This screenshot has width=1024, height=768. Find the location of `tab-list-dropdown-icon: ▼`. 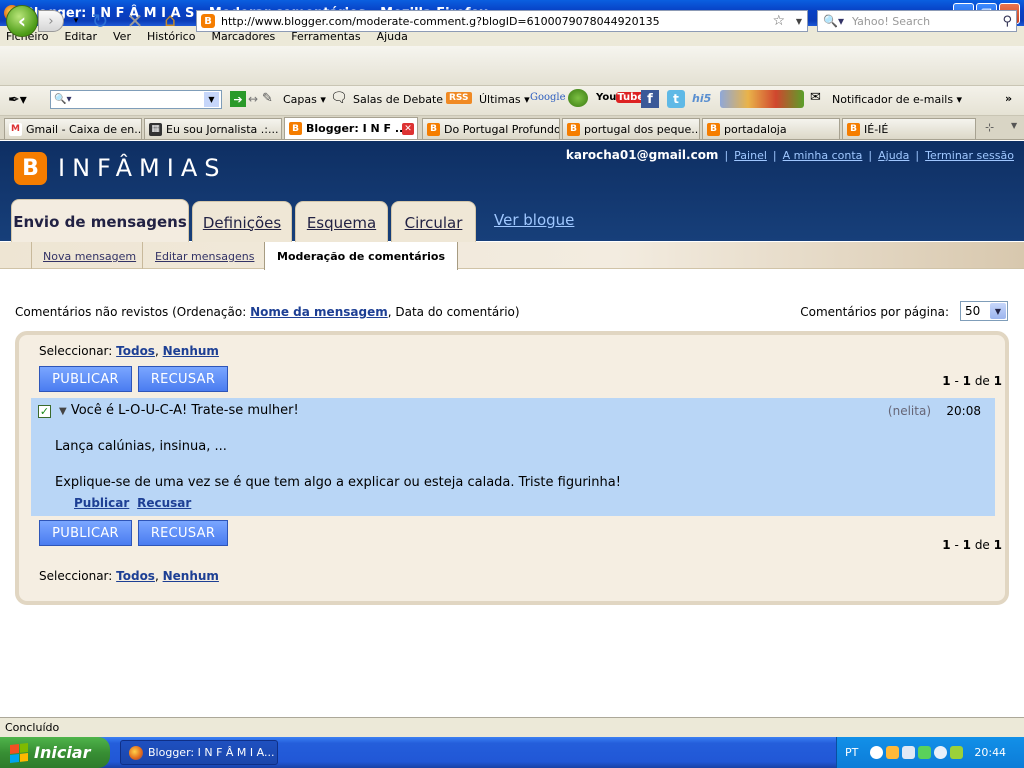

tab-list-dropdown-icon: ▼ is located at coordinates (1014, 125).